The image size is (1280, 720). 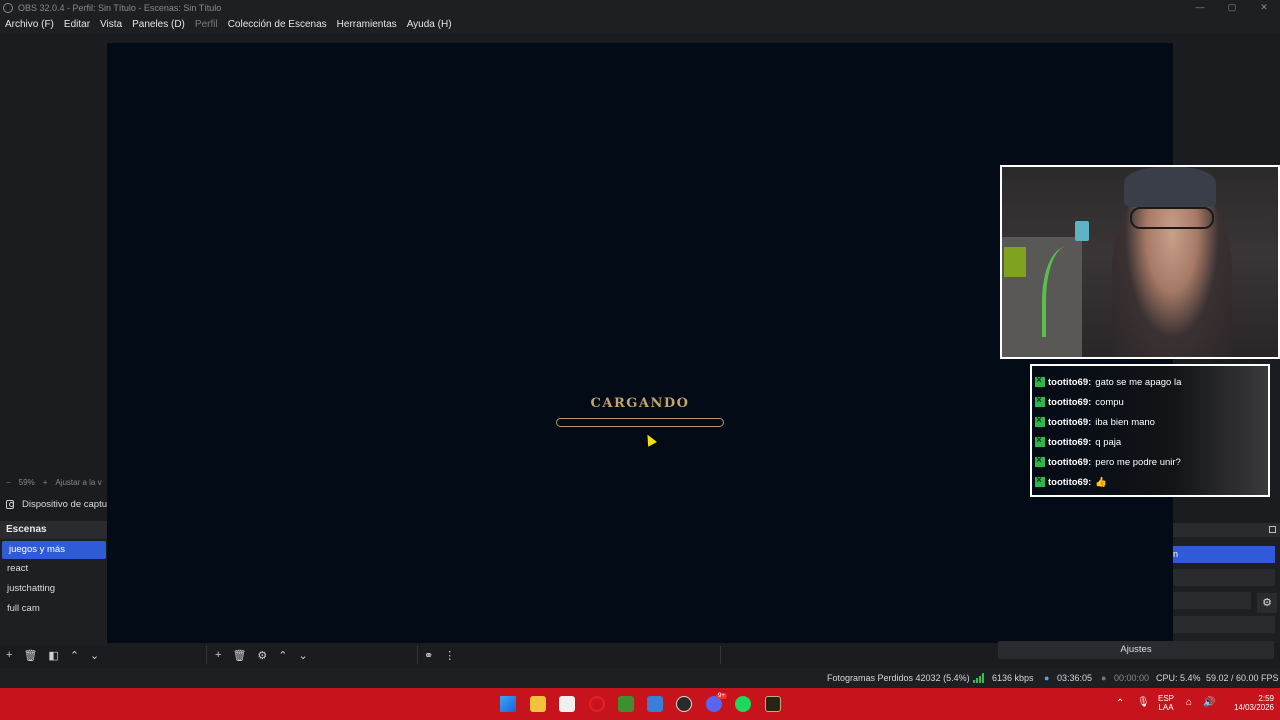 What do you see at coordinates (721, 696) in the screenshot?
I see `discord-badge: 9+` at bounding box center [721, 696].